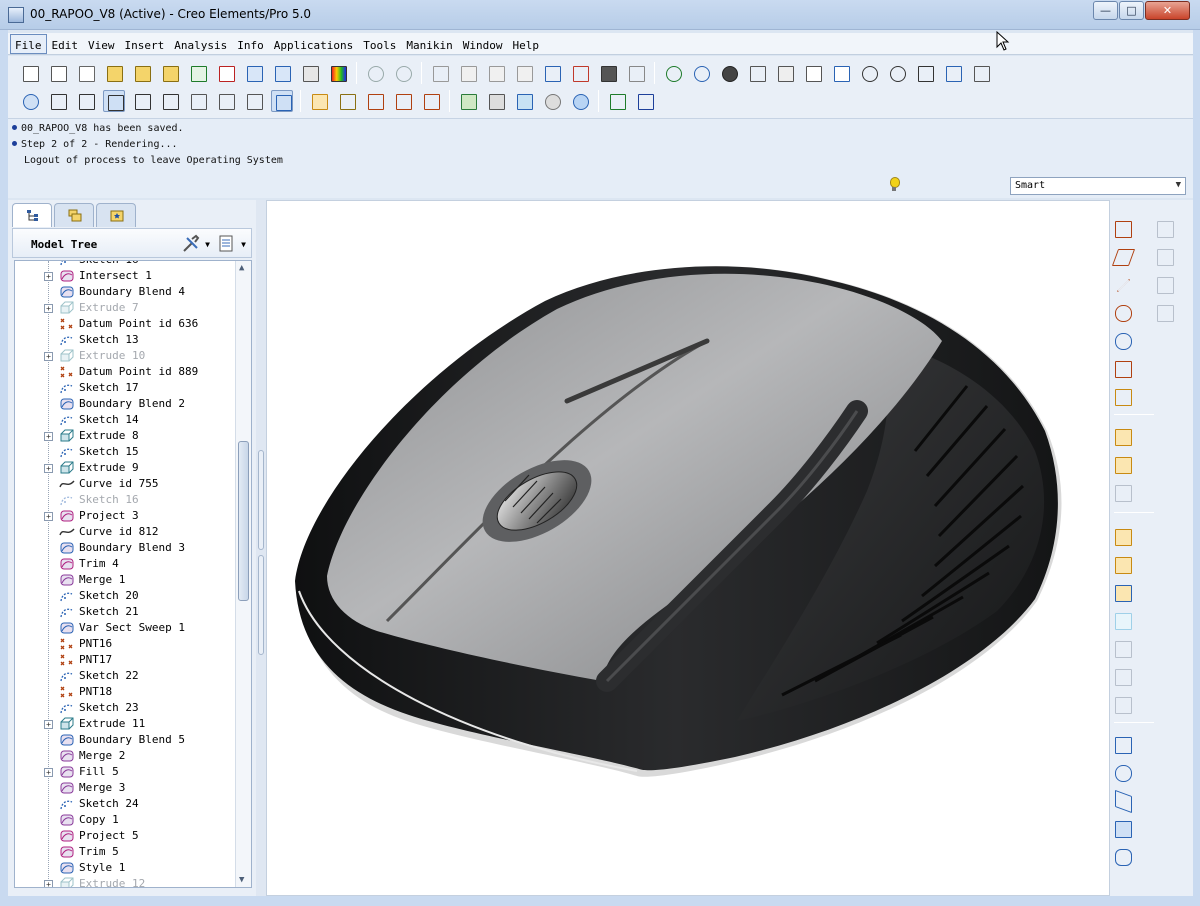  Describe the element at coordinates (86, 73) in the screenshot. I see `blank-page-icon` at that location.